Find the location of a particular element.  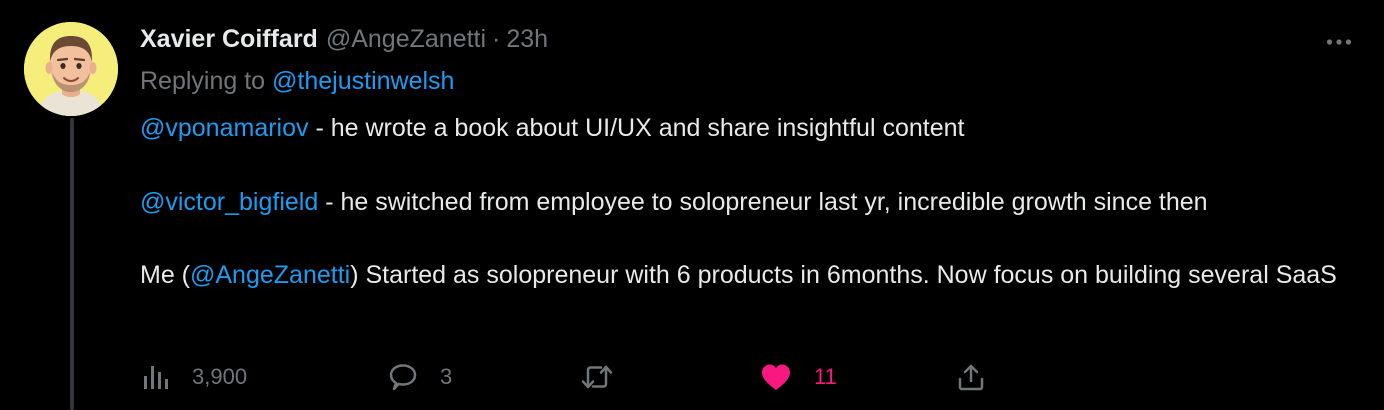

share-icon is located at coordinates (971, 377).